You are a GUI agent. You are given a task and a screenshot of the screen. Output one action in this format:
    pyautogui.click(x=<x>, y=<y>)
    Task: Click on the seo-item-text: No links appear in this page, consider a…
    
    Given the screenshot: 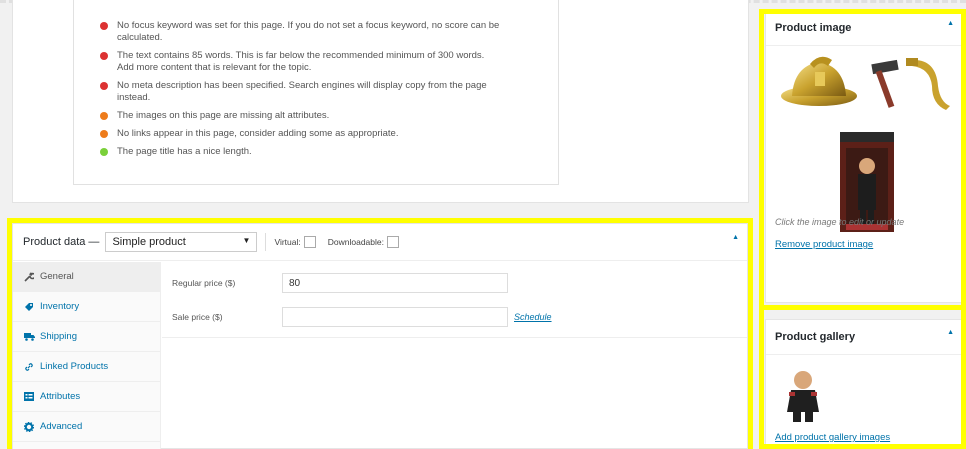 What is the action you would take?
    pyautogui.click(x=258, y=133)
    